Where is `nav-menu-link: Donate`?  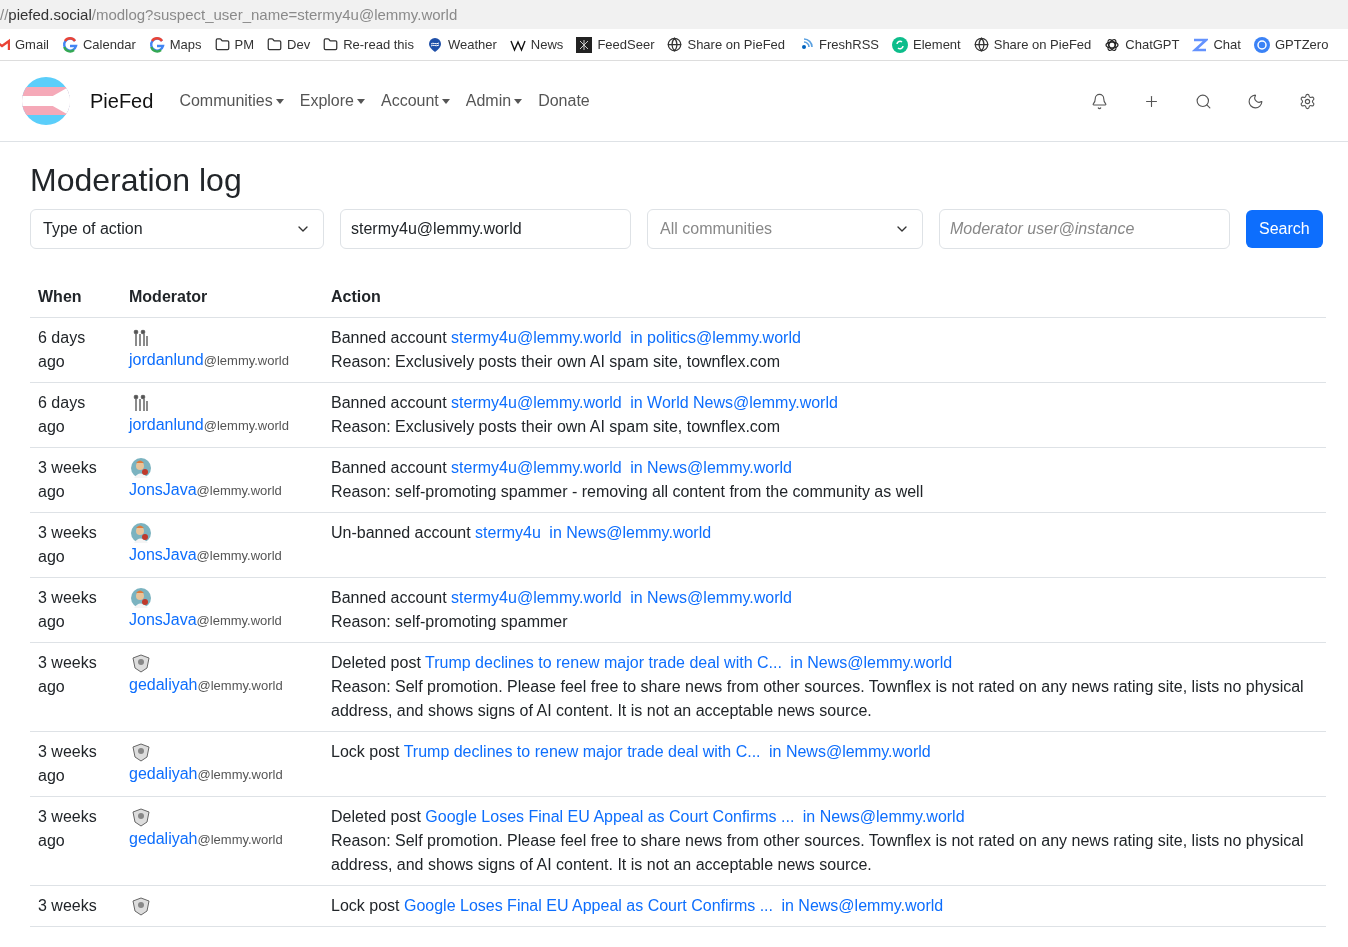 nav-menu-link: Donate is located at coordinates (564, 101).